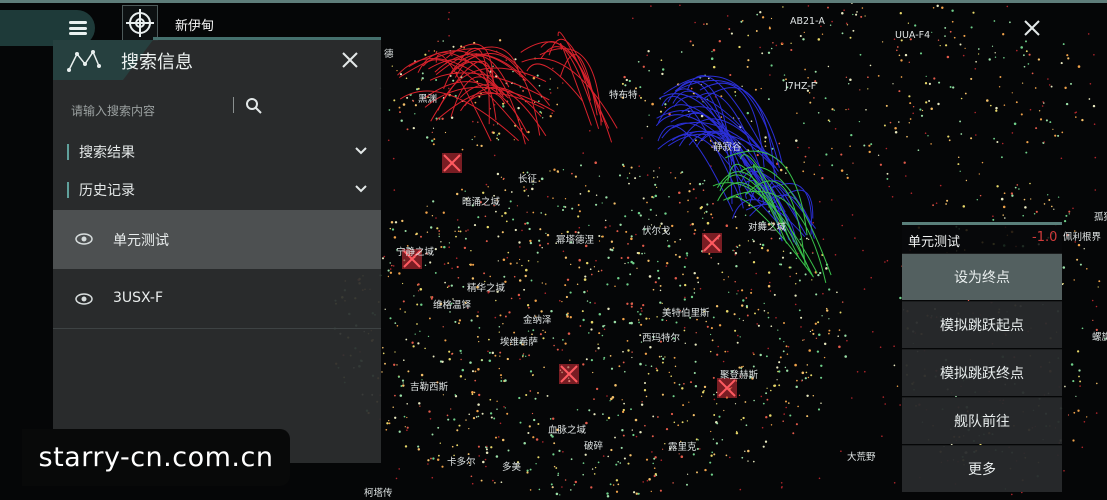 This screenshot has width=1107, height=500. What do you see at coordinates (982, 324) in the screenshot?
I see `simulate-jump-start-button: 模拟跳跃起点` at bounding box center [982, 324].